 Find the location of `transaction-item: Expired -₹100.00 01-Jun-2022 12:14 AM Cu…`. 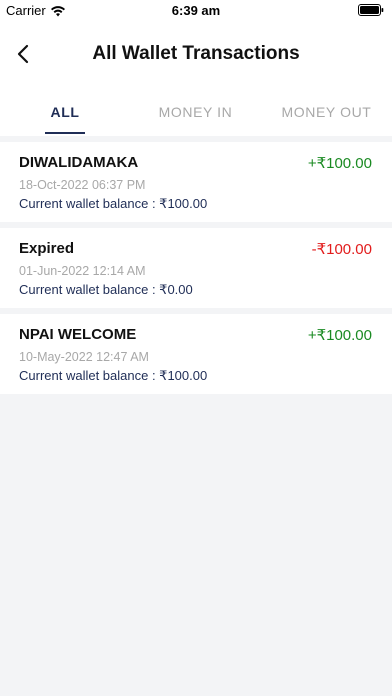

transaction-item: Expired -₹100.00 01-Jun-2022 12:14 AM Cu… is located at coordinates (196, 268).